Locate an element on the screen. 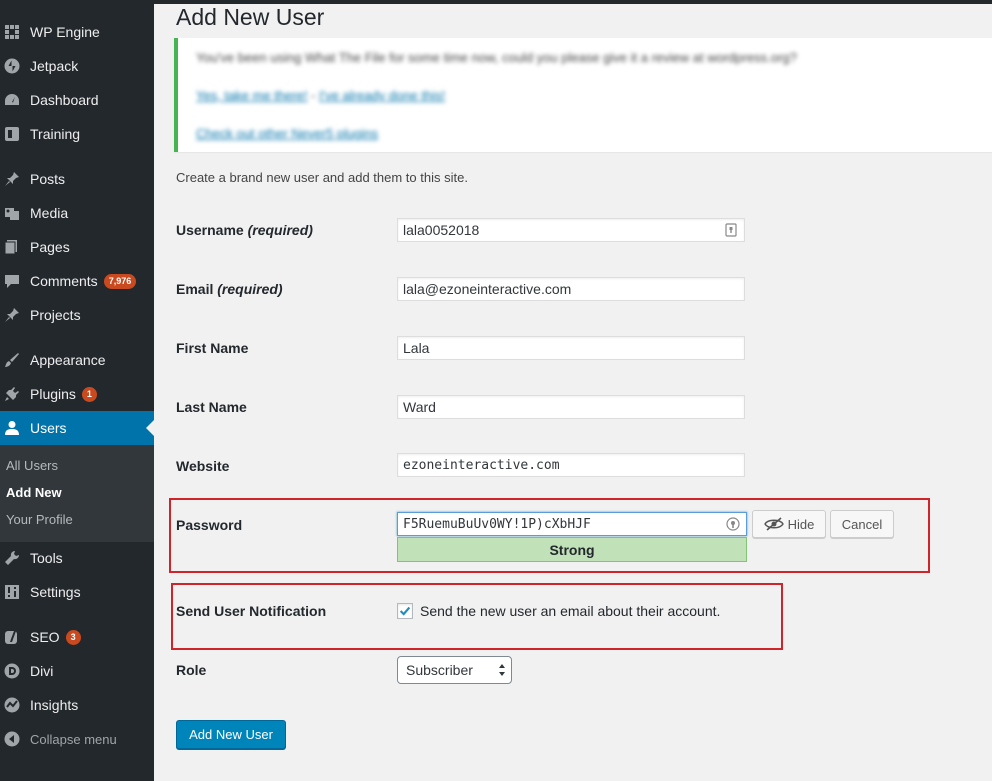 The height and width of the screenshot is (781, 992). plugin-icon is located at coordinates (12, 394).